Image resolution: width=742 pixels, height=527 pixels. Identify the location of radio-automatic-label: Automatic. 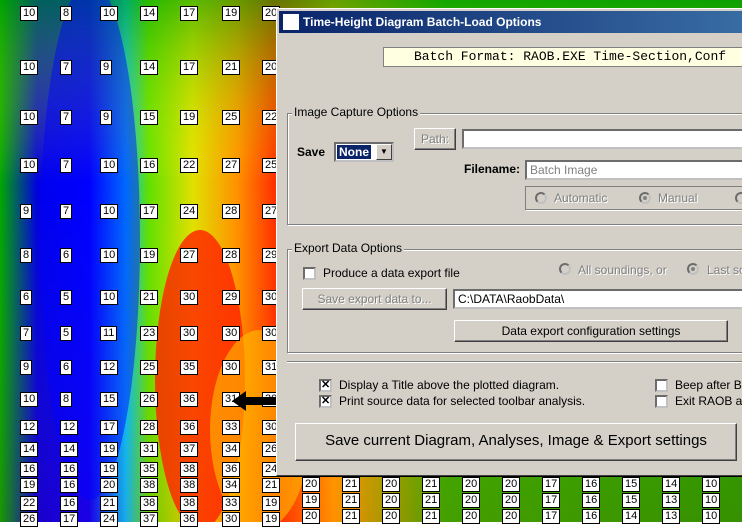
(581, 198).